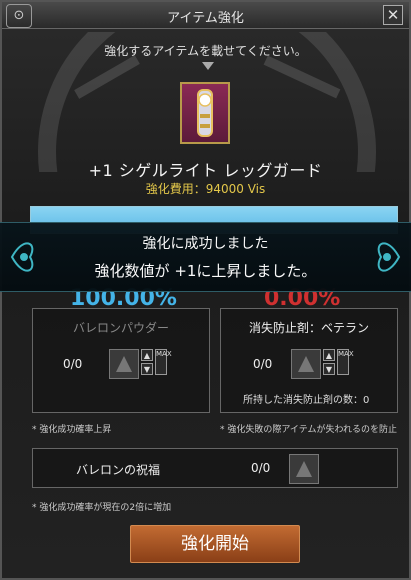 This screenshot has height=580, width=411. I want to click on instruction-text: 強化するアイテムを載せてください。, so click(205, 51).